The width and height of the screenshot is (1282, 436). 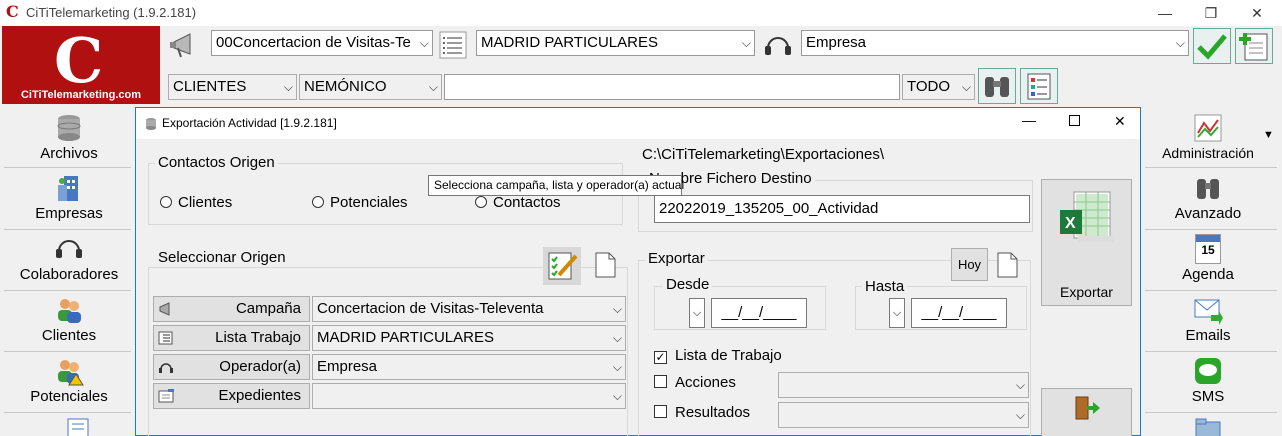 What do you see at coordinates (1212, 46) in the screenshot?
I see `accept-button` at bounding box center [1212, 46].